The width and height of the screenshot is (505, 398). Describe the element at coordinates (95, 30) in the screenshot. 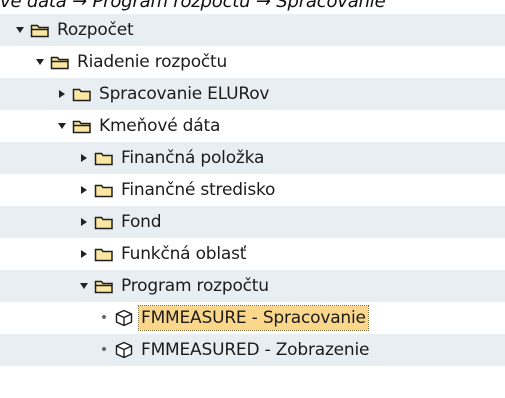

I see `tree-node-label: Rozpočet` at that location.